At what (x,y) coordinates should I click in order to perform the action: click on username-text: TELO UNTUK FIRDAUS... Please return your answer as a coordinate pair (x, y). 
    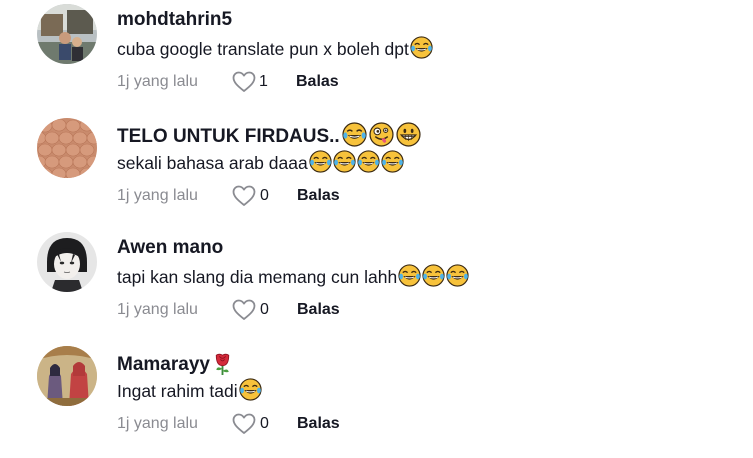
    Looking at the image, I should click on (228, 136).